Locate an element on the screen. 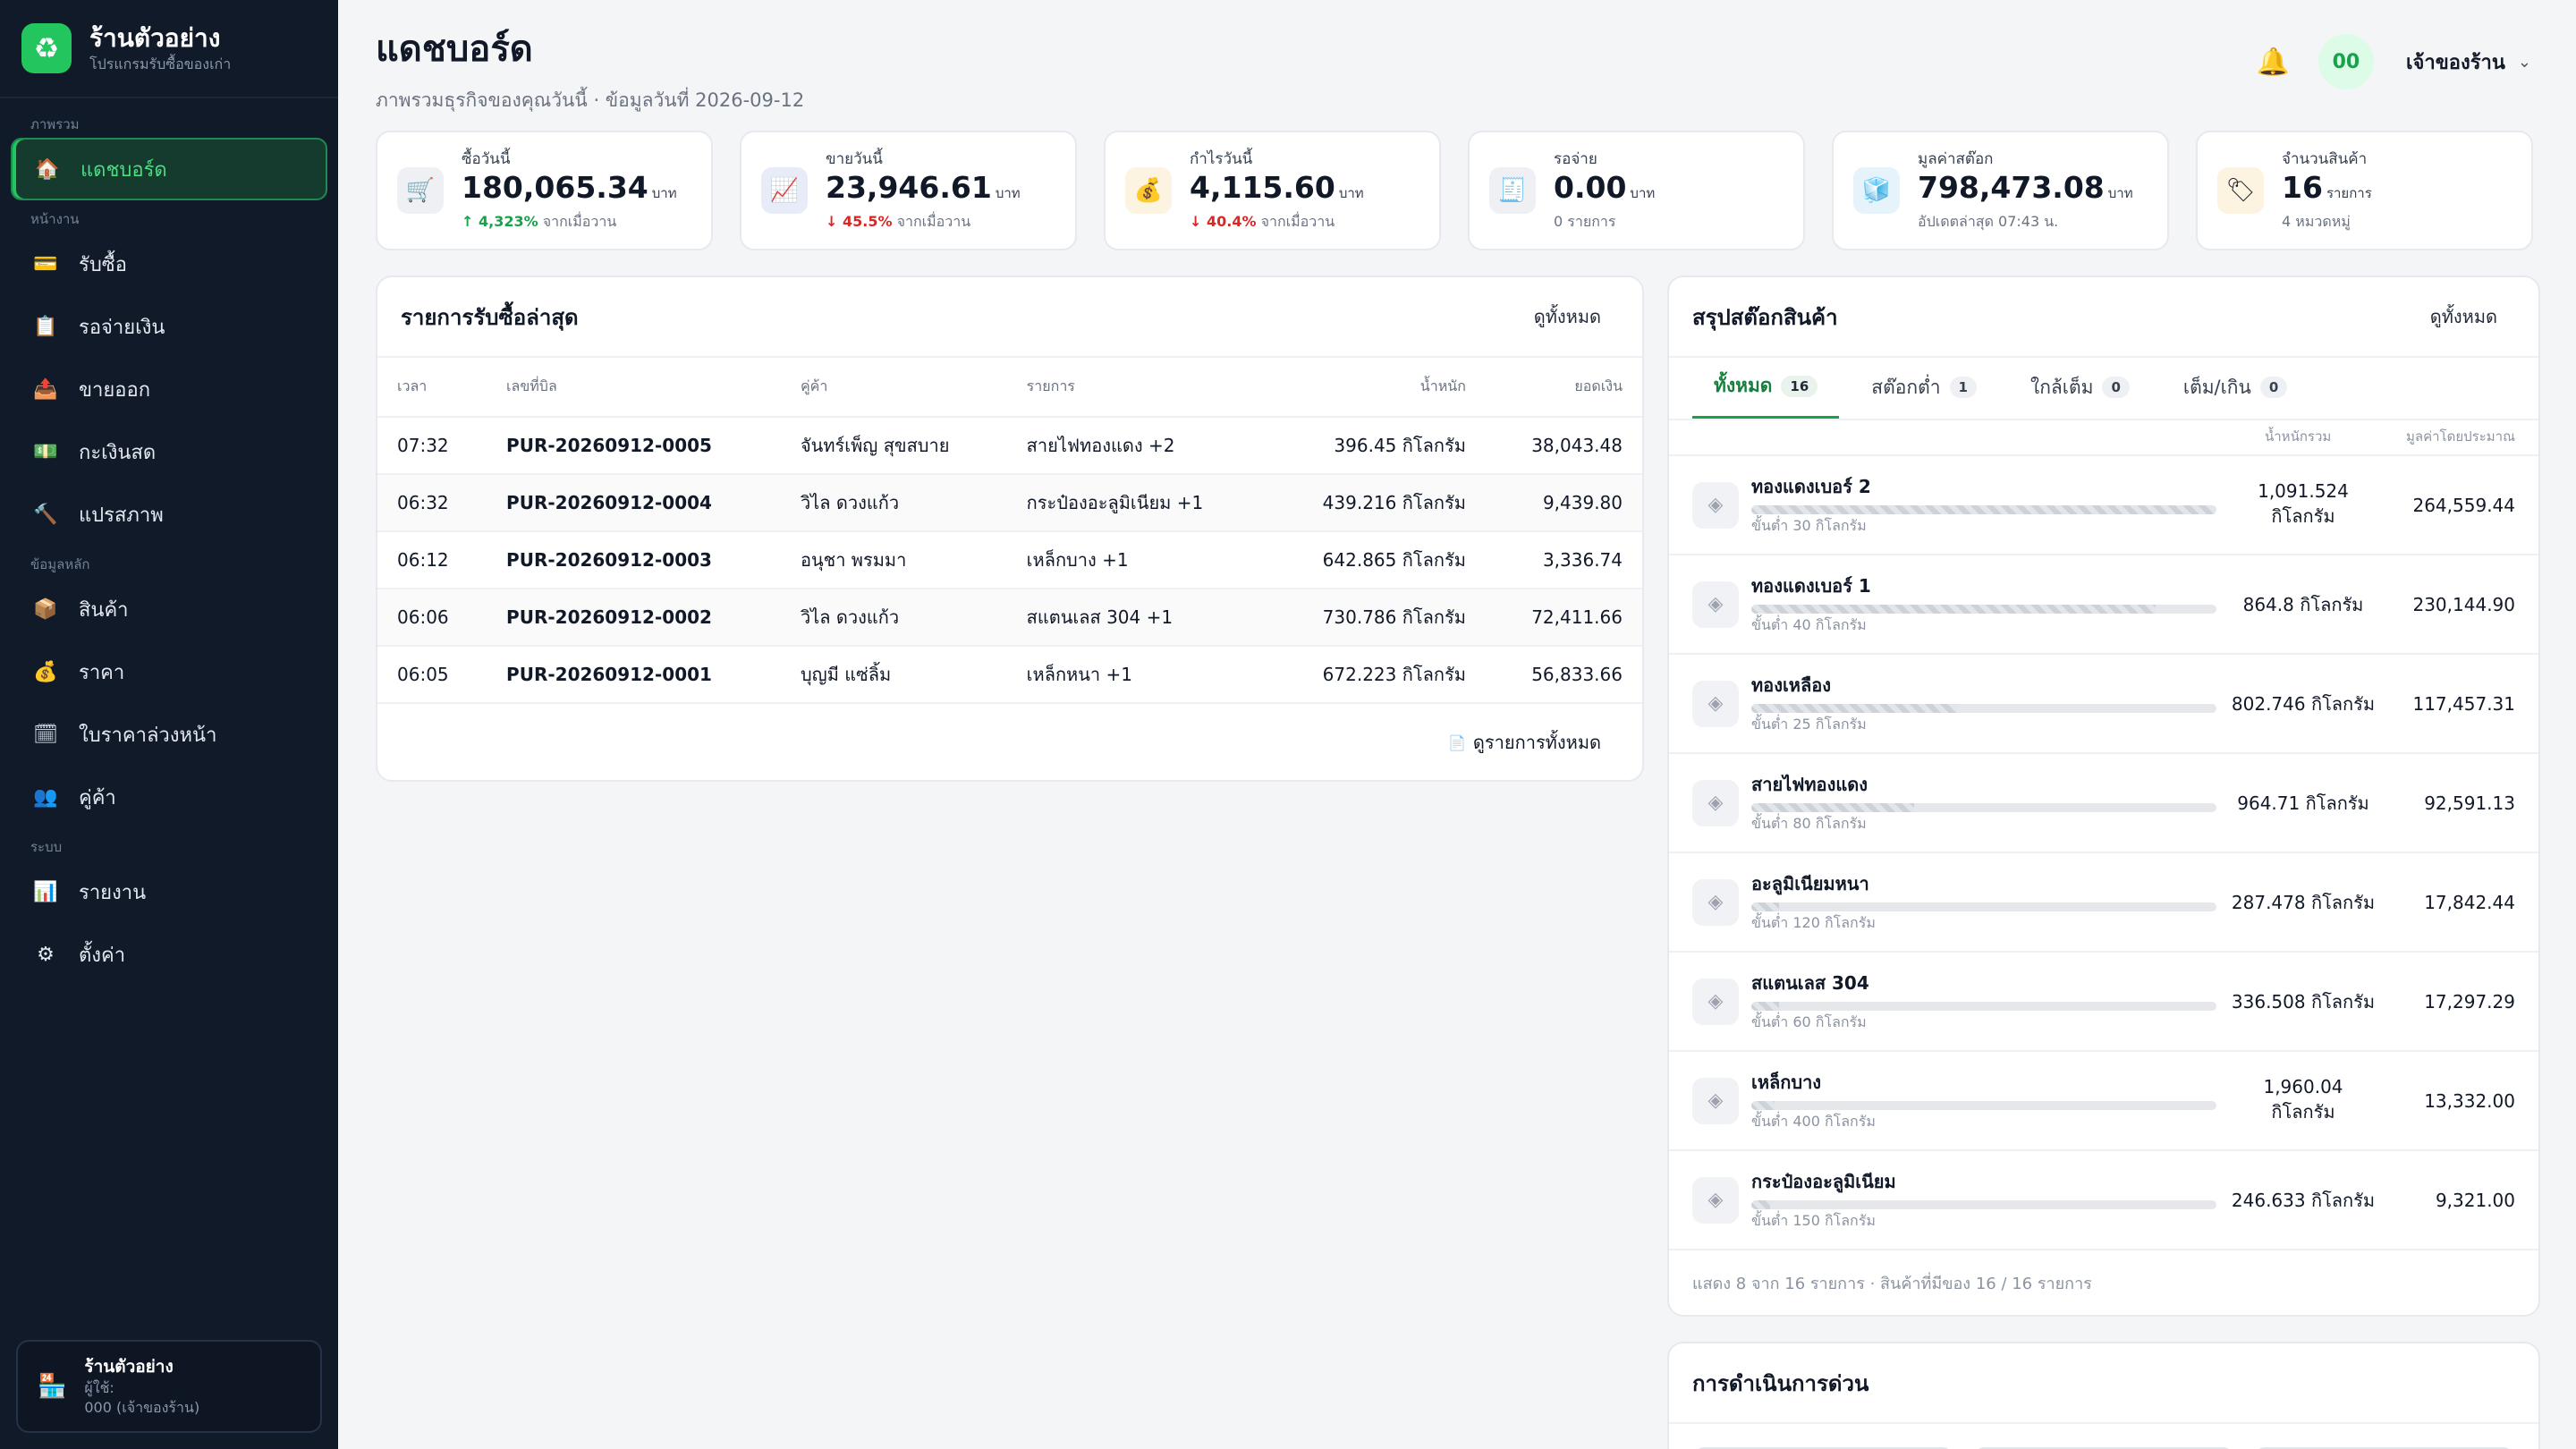 The image size is (2576, 1449). stock-tab-3: เต็ม/เกิน 0 is located at coordinates (2235, 387).